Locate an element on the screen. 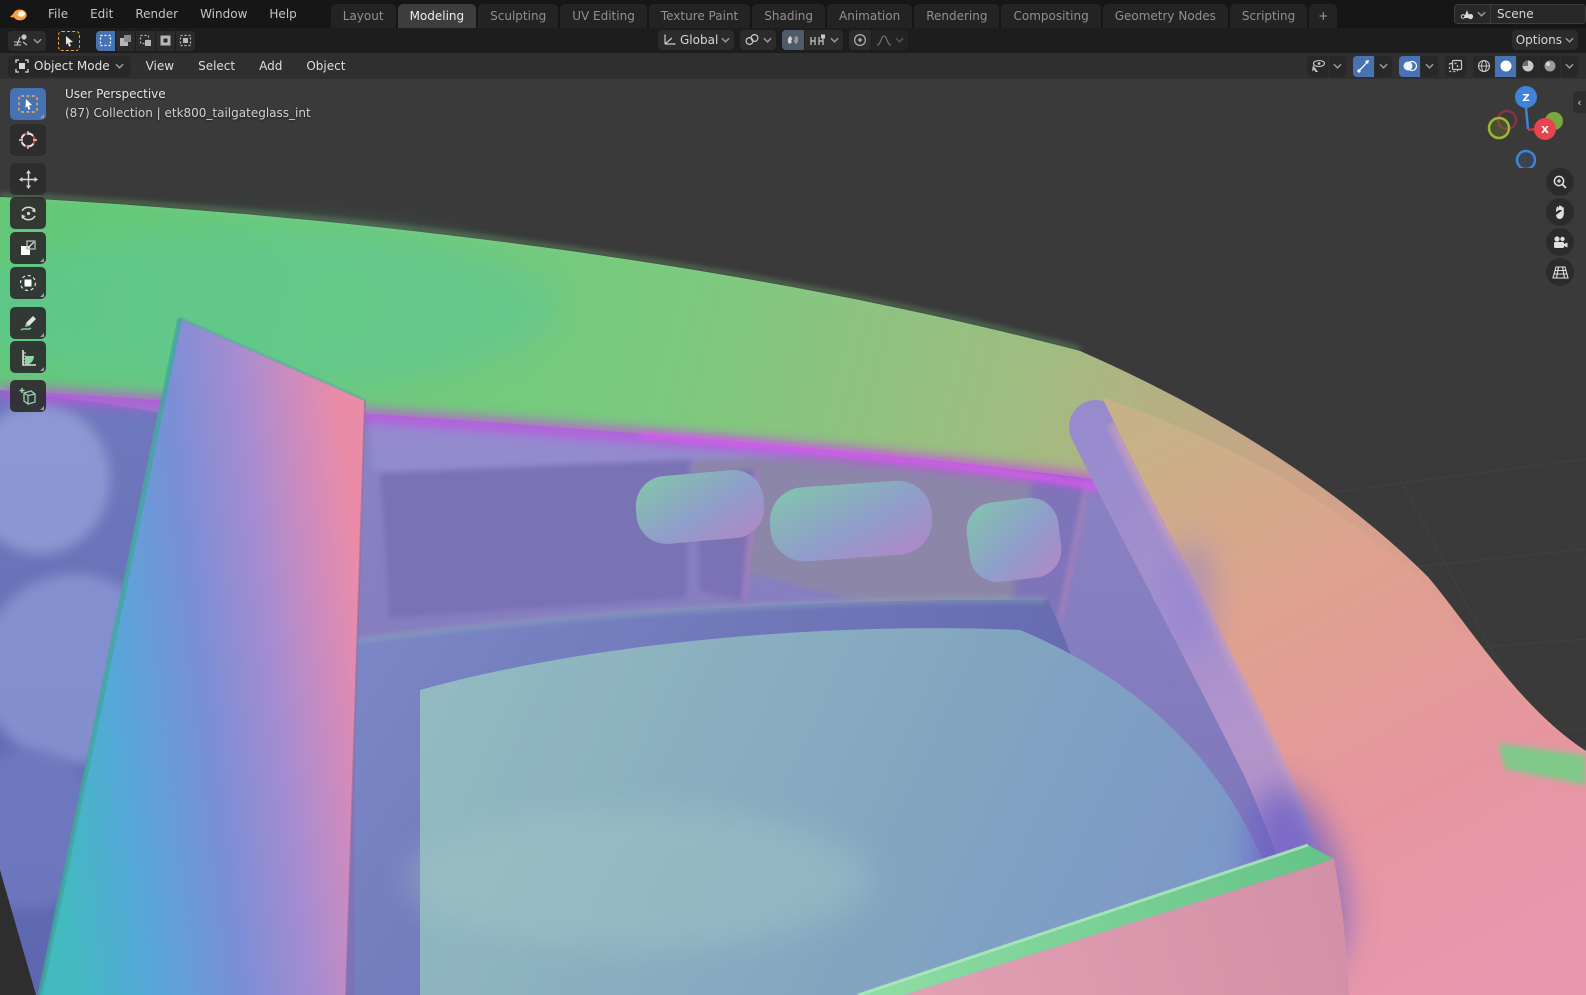 The image size is (1586, 995). menu-select: Select is located at coordinates (217, 66).